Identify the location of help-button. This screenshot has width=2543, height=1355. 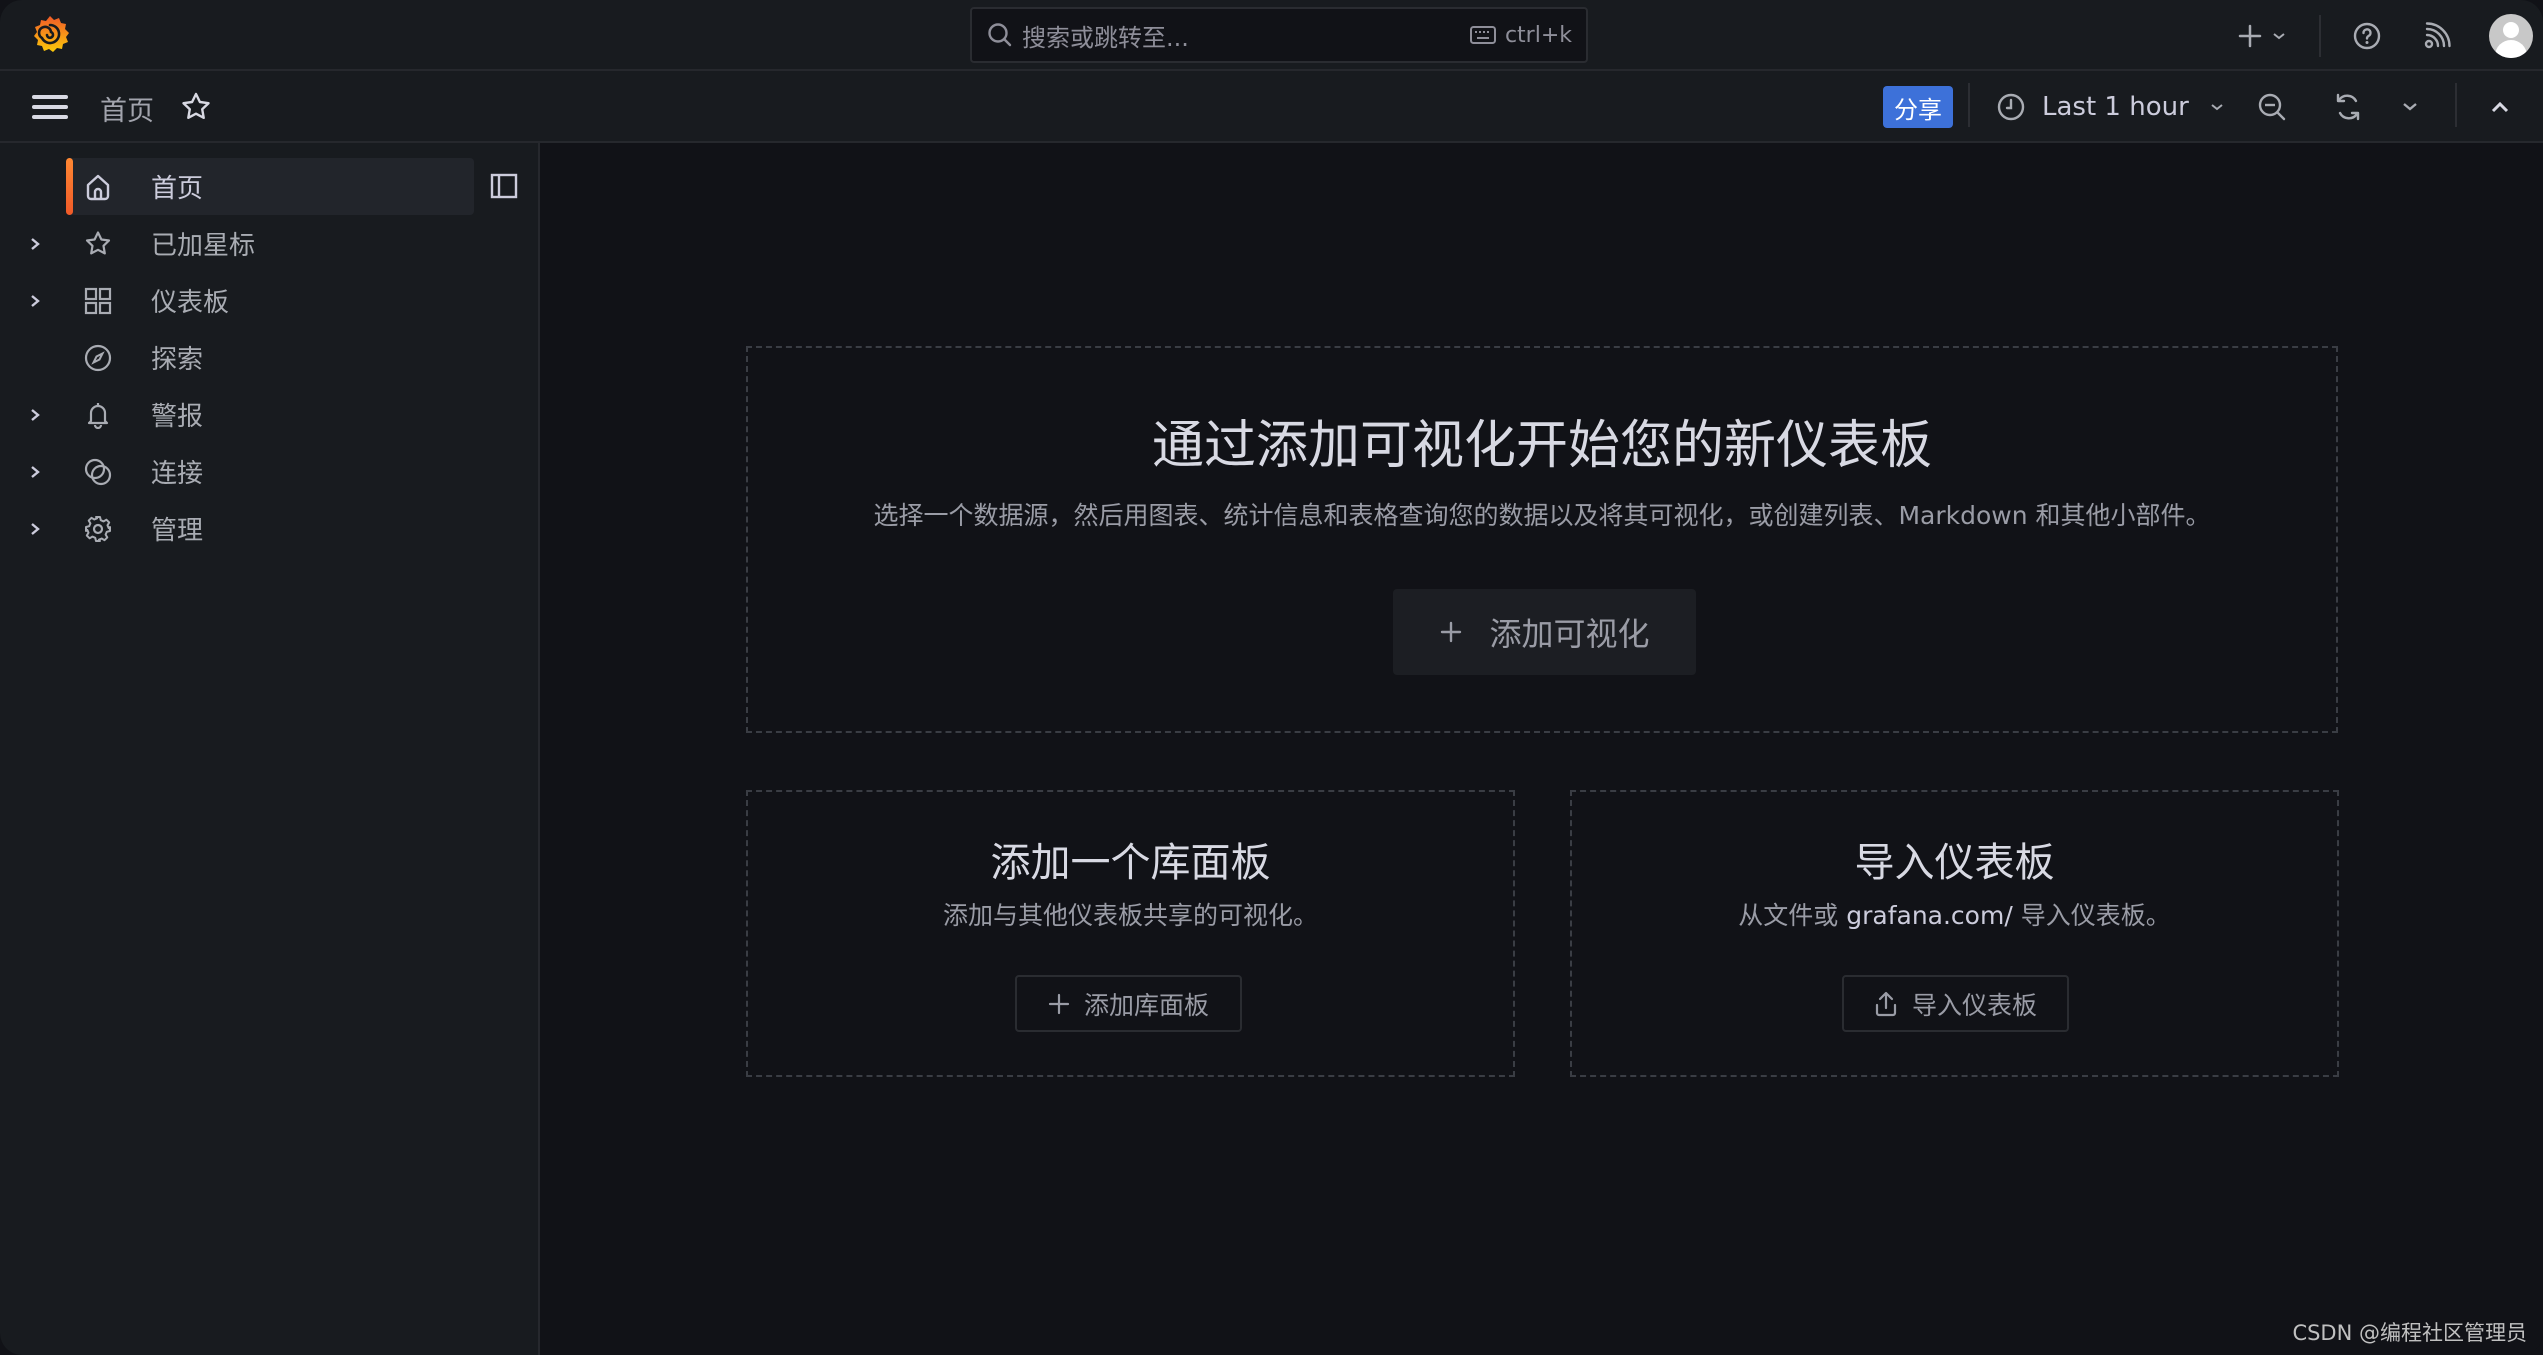
(2367, 36).